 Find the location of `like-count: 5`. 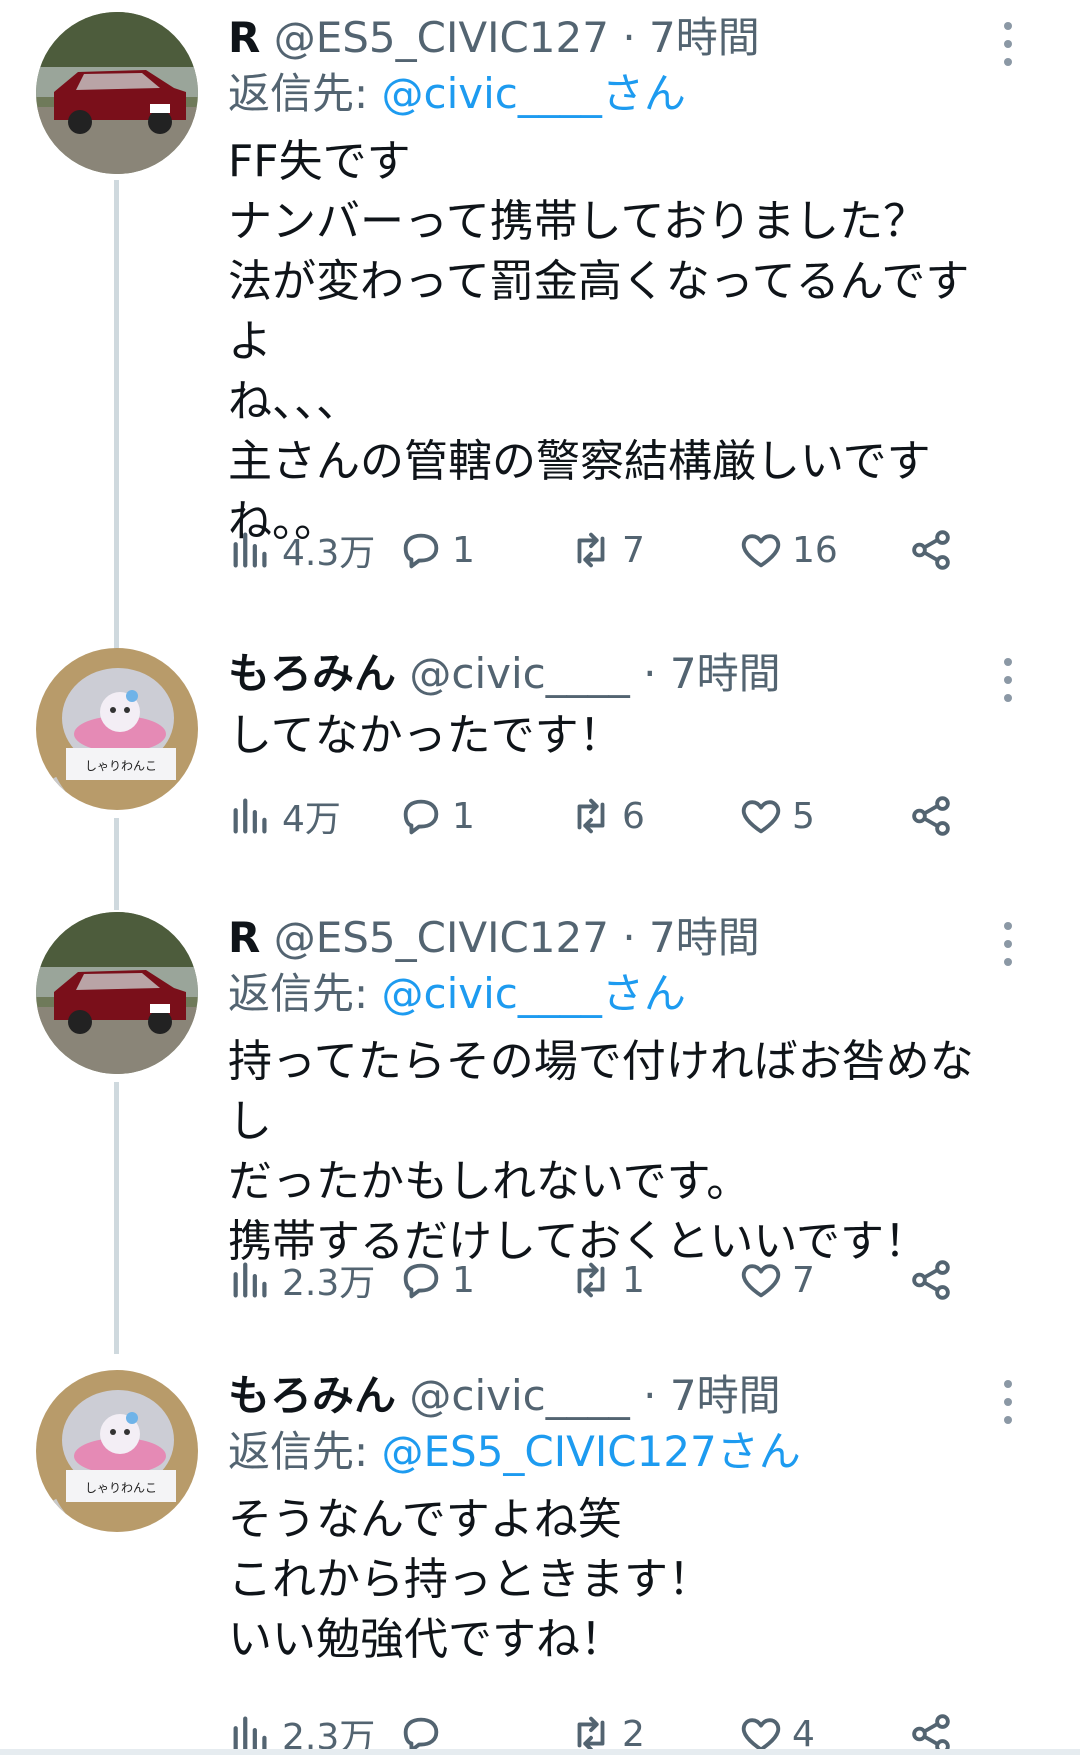

like-count: 5 is located at coordinates (803, 816).